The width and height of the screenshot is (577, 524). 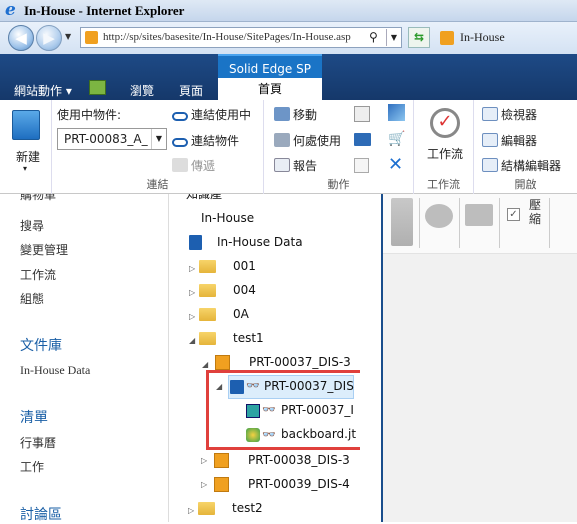 What do you see at coordinates (295, 114) in the screenshot?
I see `move-button: 移動` at bounding box center [295, 114].